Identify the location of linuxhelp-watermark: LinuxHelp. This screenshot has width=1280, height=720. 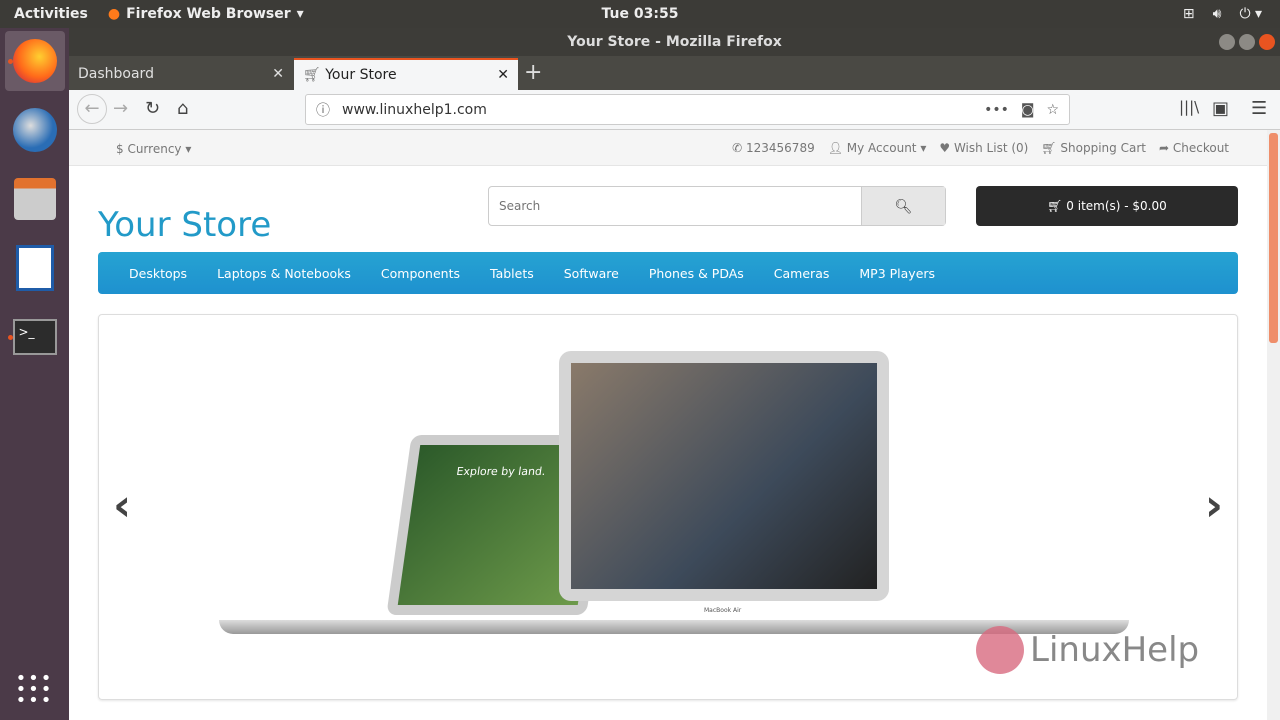
(1087, 650).